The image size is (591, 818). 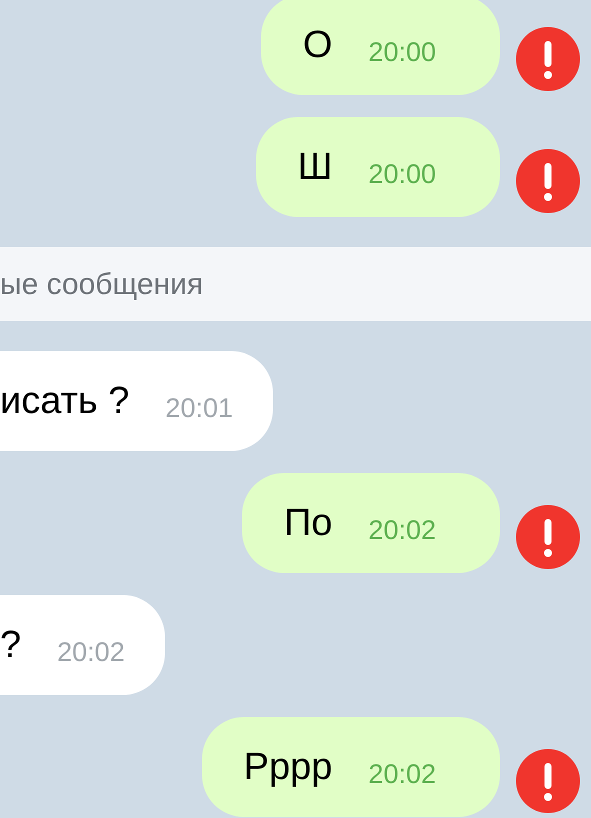 I want to click on message-text: По, so click(x=308, y=523).